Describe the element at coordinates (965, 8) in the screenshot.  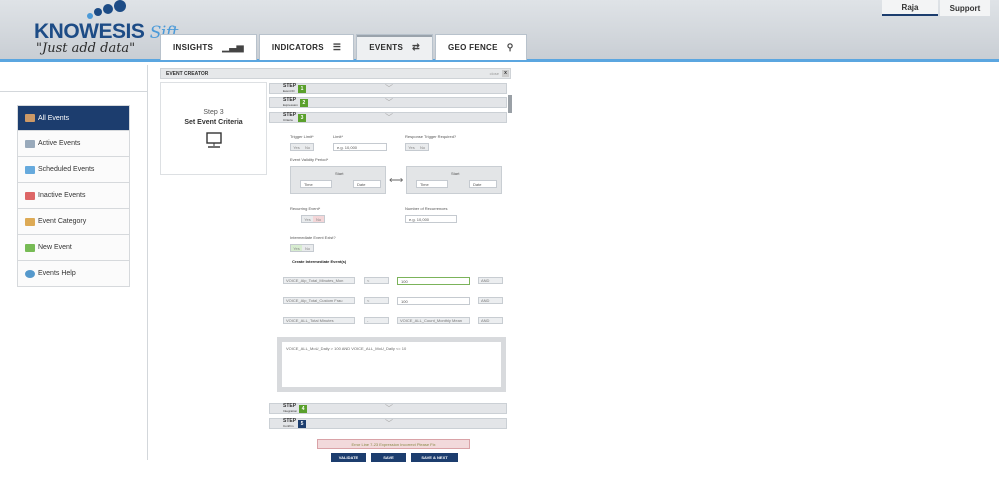
I see `support-button: Support` at that location.